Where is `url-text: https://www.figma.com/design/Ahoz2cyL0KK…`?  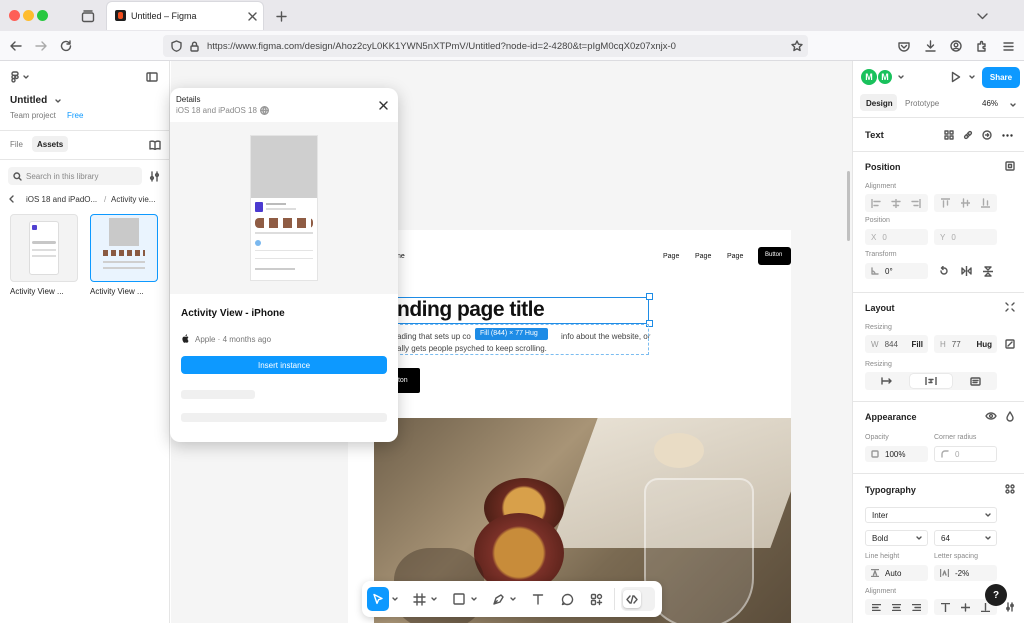 url-text: https://www.figma.com/design/Ahoz2cyL0KK… is located at coordinates (441, 46).